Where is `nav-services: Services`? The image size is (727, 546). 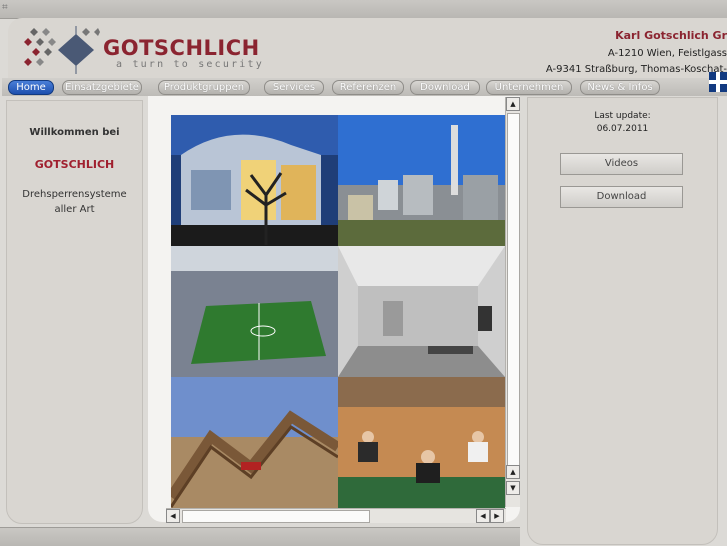 nav-services: Services is located at coordinates (294, 87).